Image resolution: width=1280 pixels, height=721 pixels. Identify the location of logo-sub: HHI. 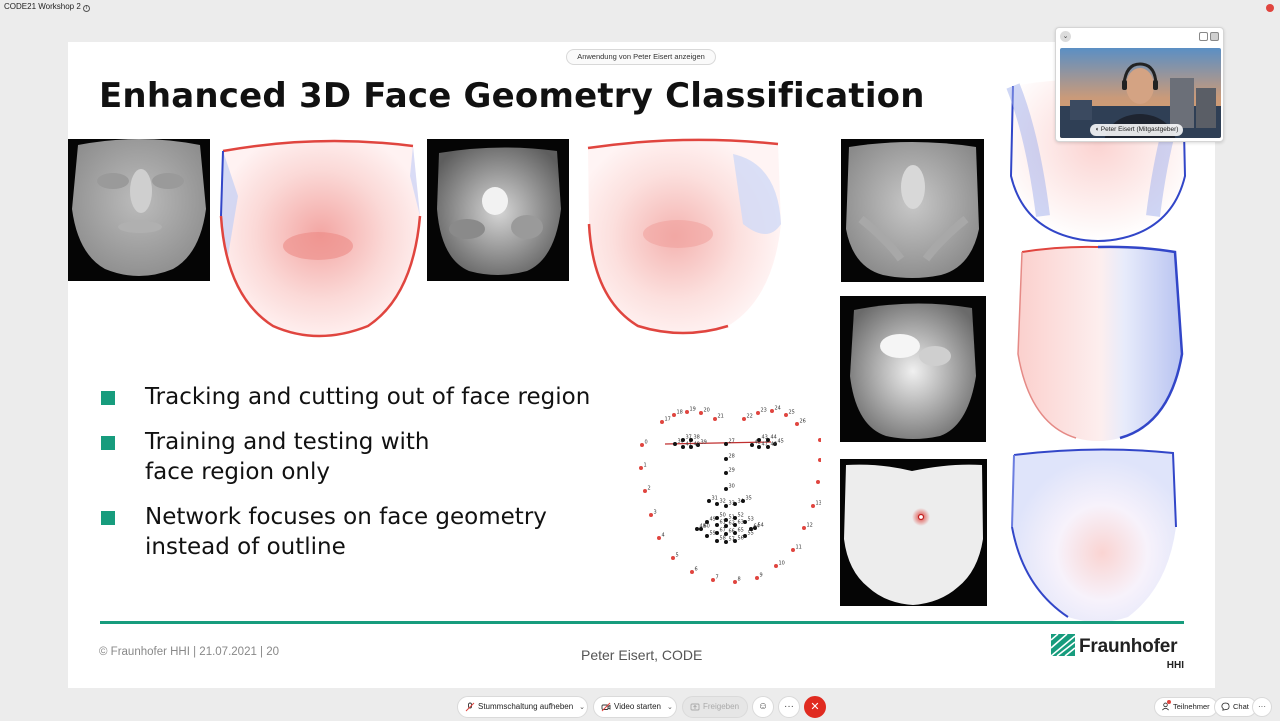
(1175, 665).